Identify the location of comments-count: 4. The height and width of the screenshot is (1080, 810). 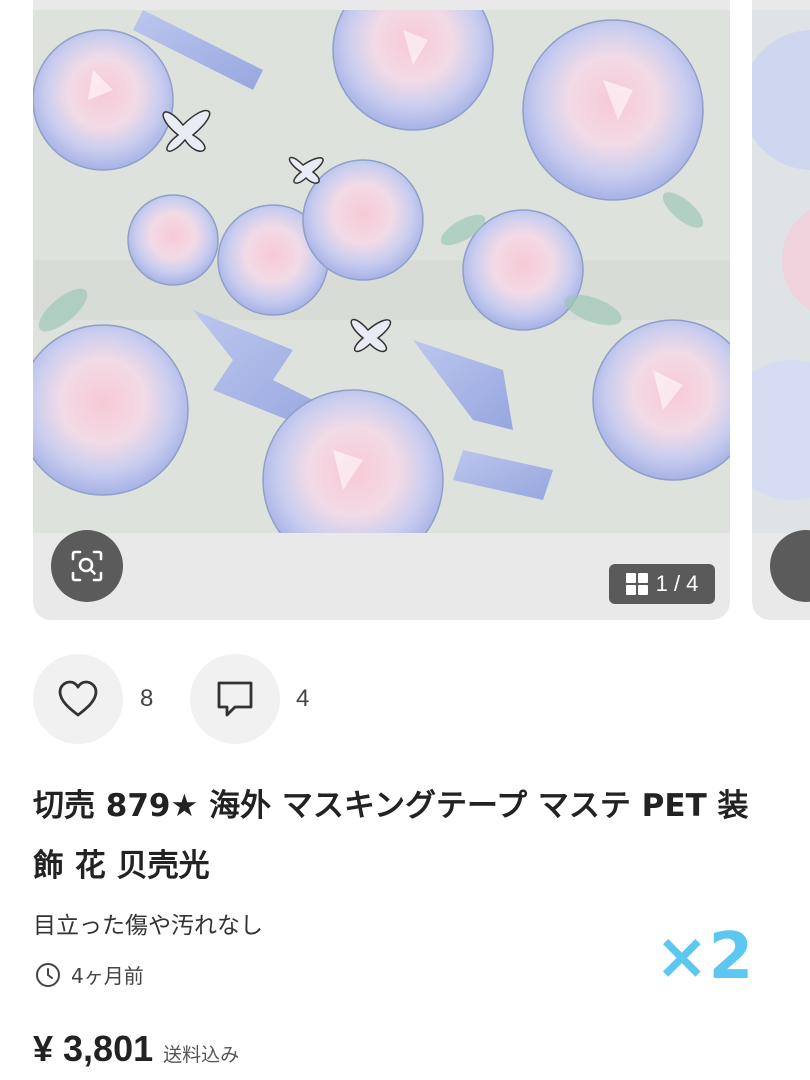
(303, 698).